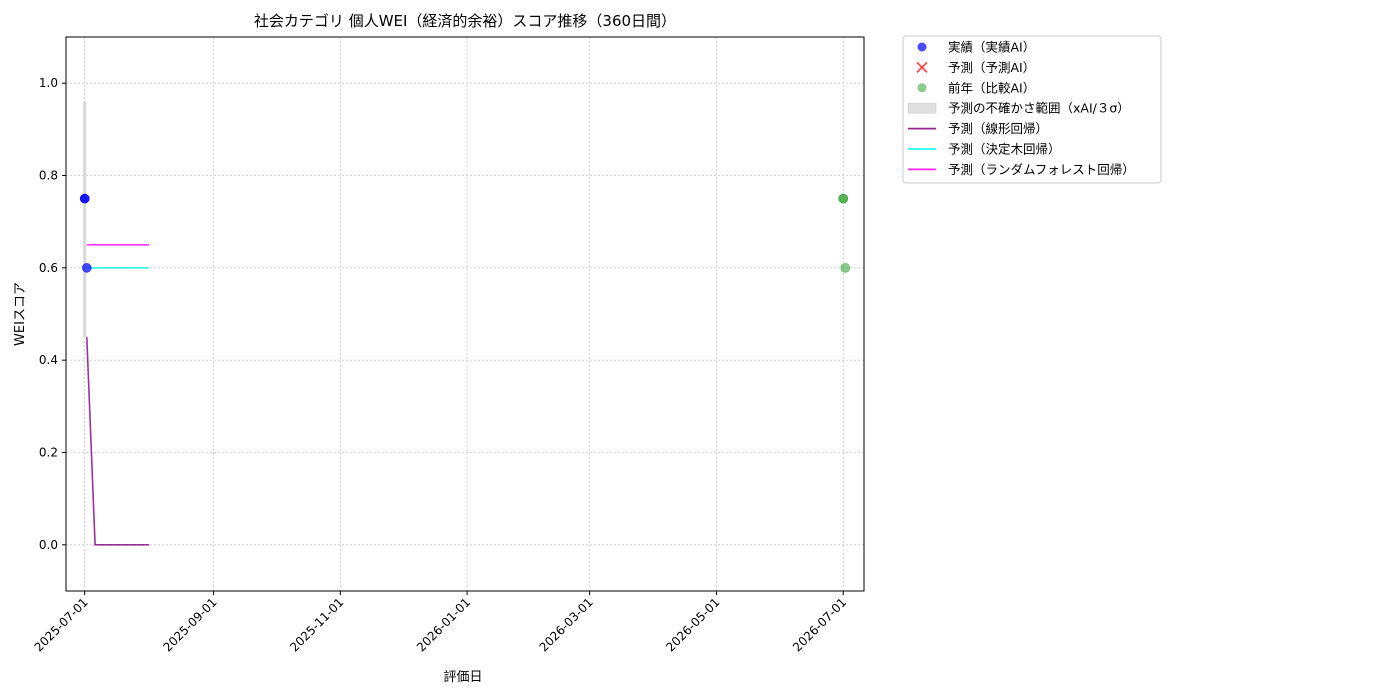  What do you see at coordinates (52, 314) in the screenshot?
I see `y-axis: 0.0 0.2 0.4 0.6 0.8 1.0` at bounding box center [52, 314].